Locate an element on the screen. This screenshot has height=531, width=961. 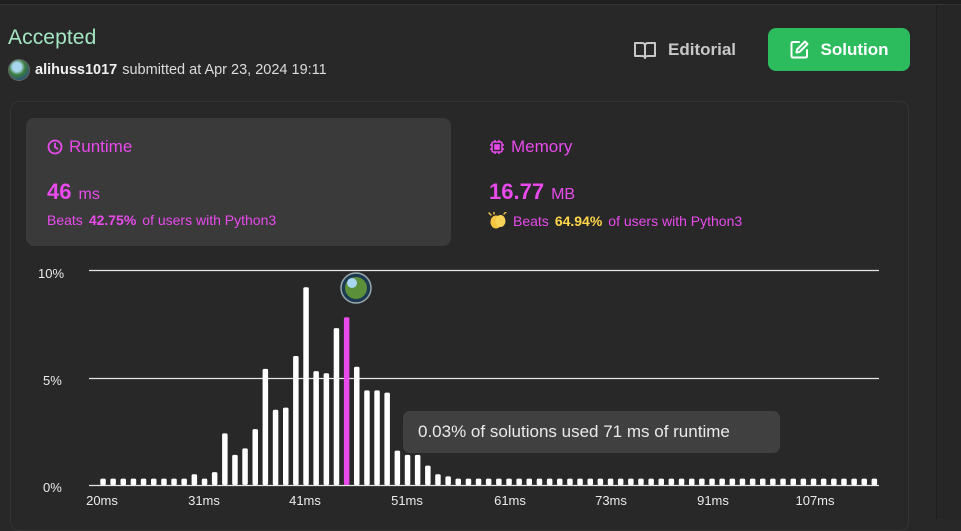
runtime-number: 46 is located at coordinates (59, 191).